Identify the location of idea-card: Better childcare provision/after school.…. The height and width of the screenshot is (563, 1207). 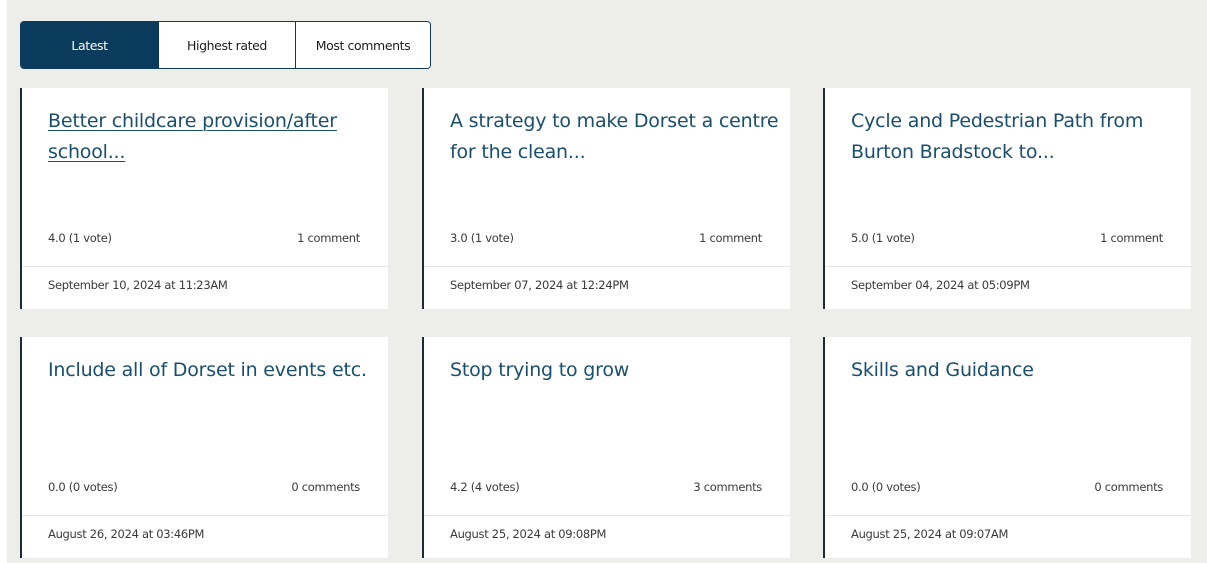
(204, 198).